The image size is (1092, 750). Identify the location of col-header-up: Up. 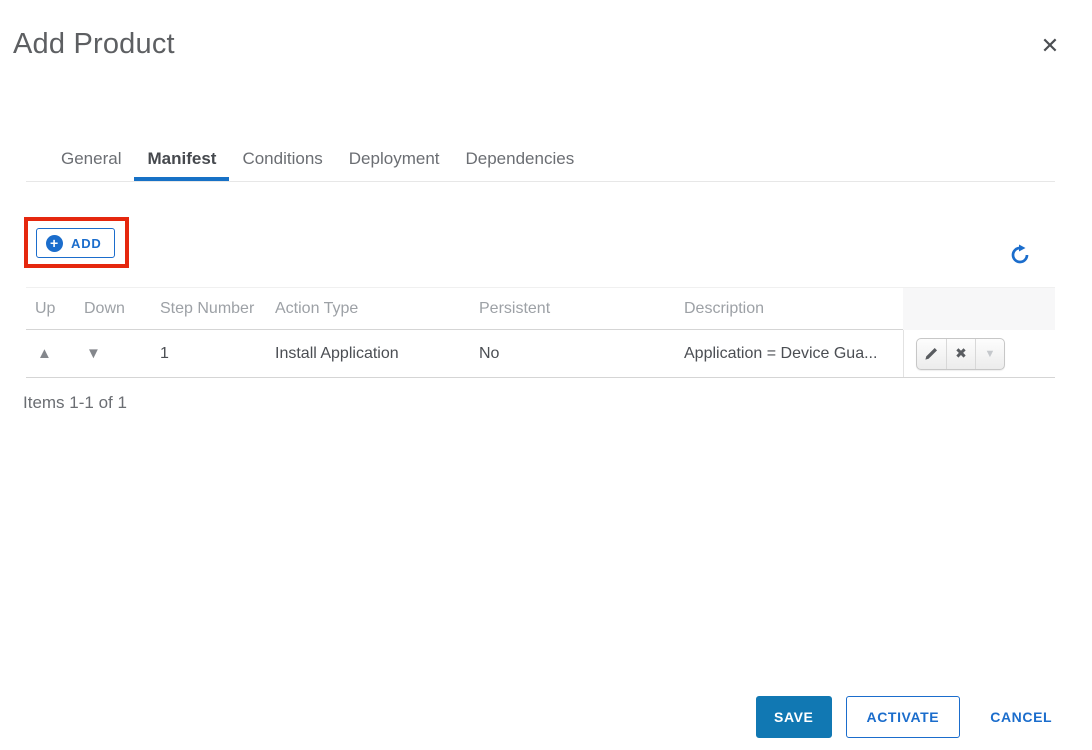
(50, 309).